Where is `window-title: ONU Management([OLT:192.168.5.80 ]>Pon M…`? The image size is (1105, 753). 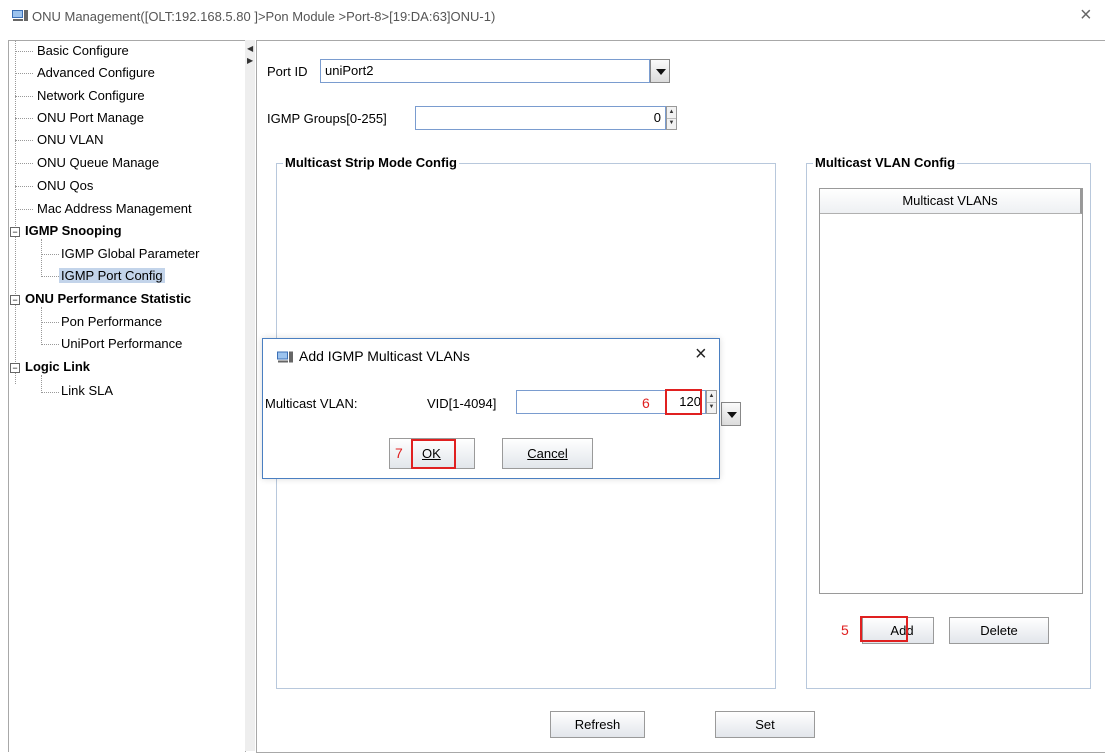
window-title: ONU Management([OLT:192.168.5.80 ]>Pon M… is located at coordinates (264, 16).